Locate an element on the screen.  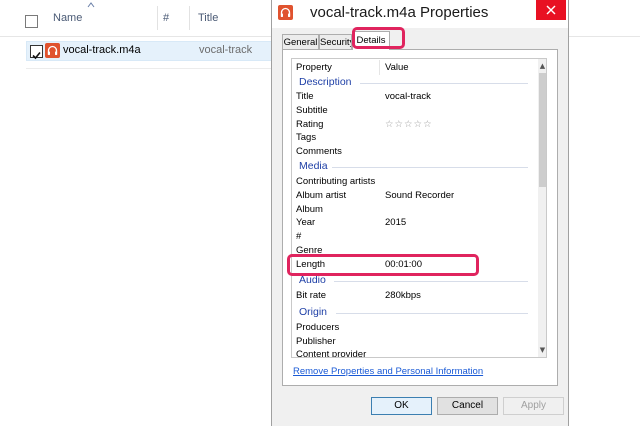
list-header: Property Value is located at coordinates (412, 67).